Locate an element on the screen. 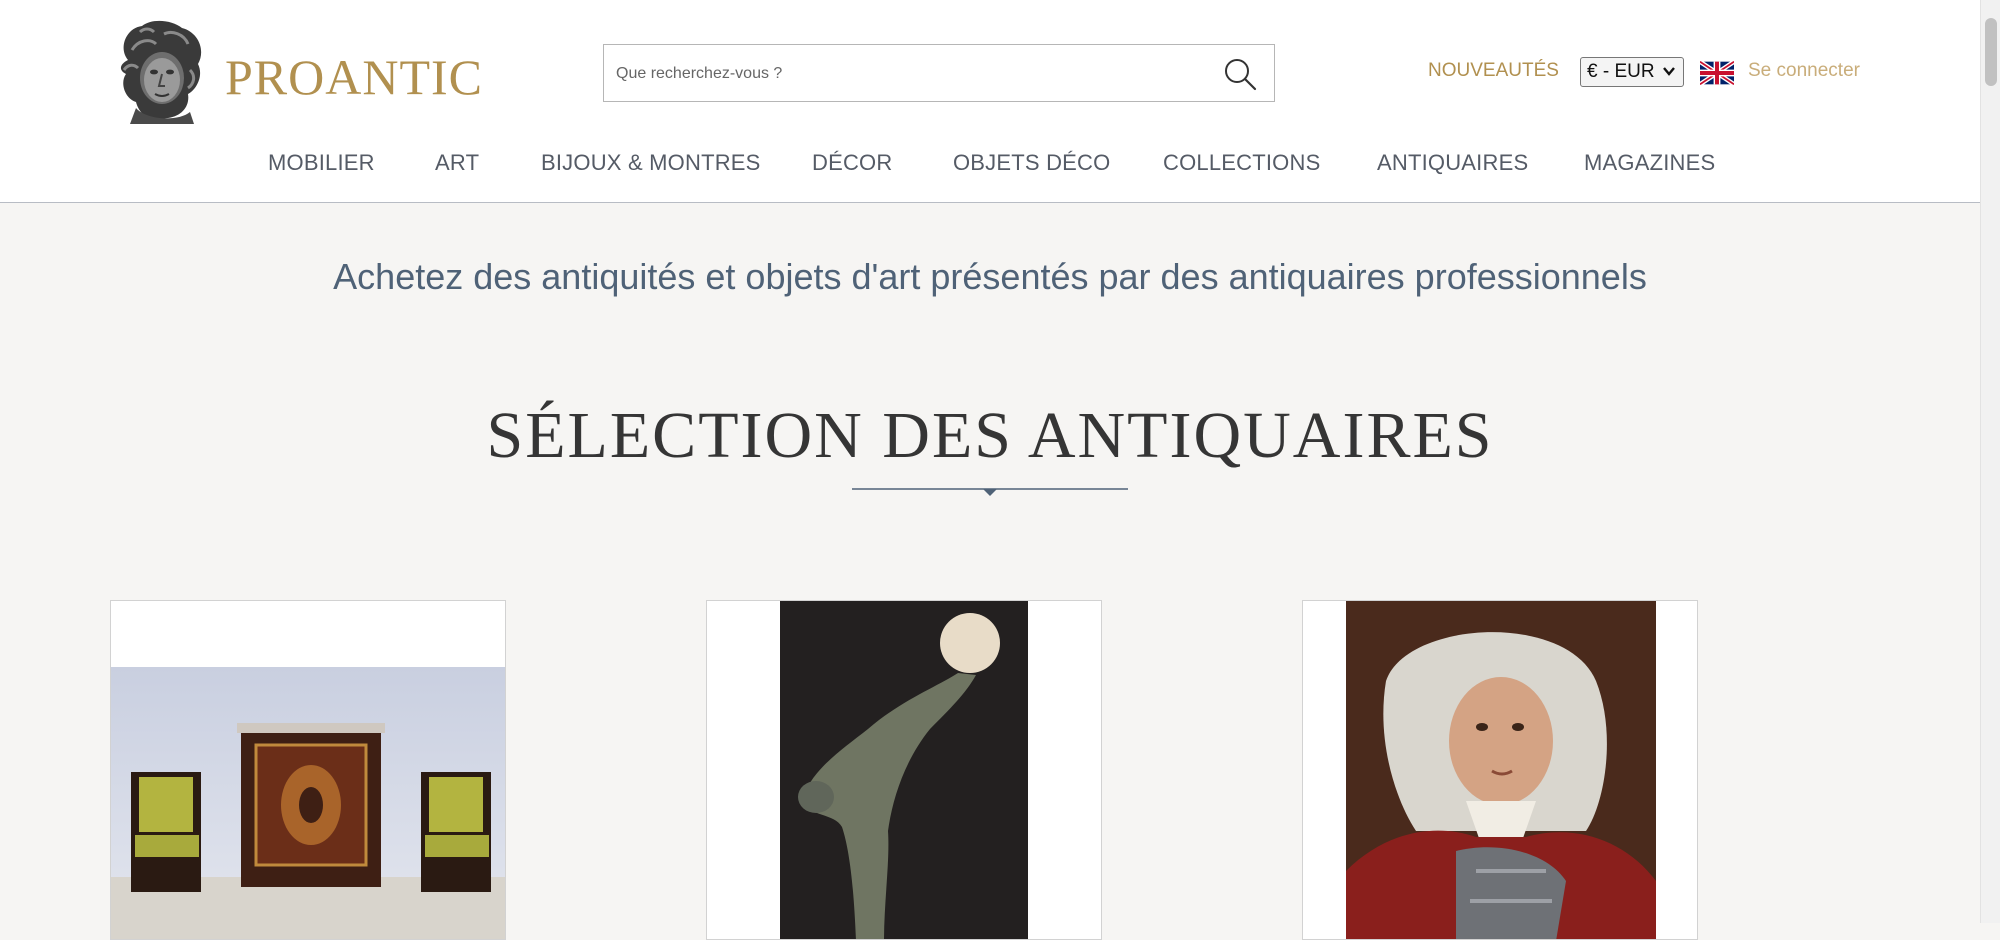  search-bar is located at coordinates (939, 73).